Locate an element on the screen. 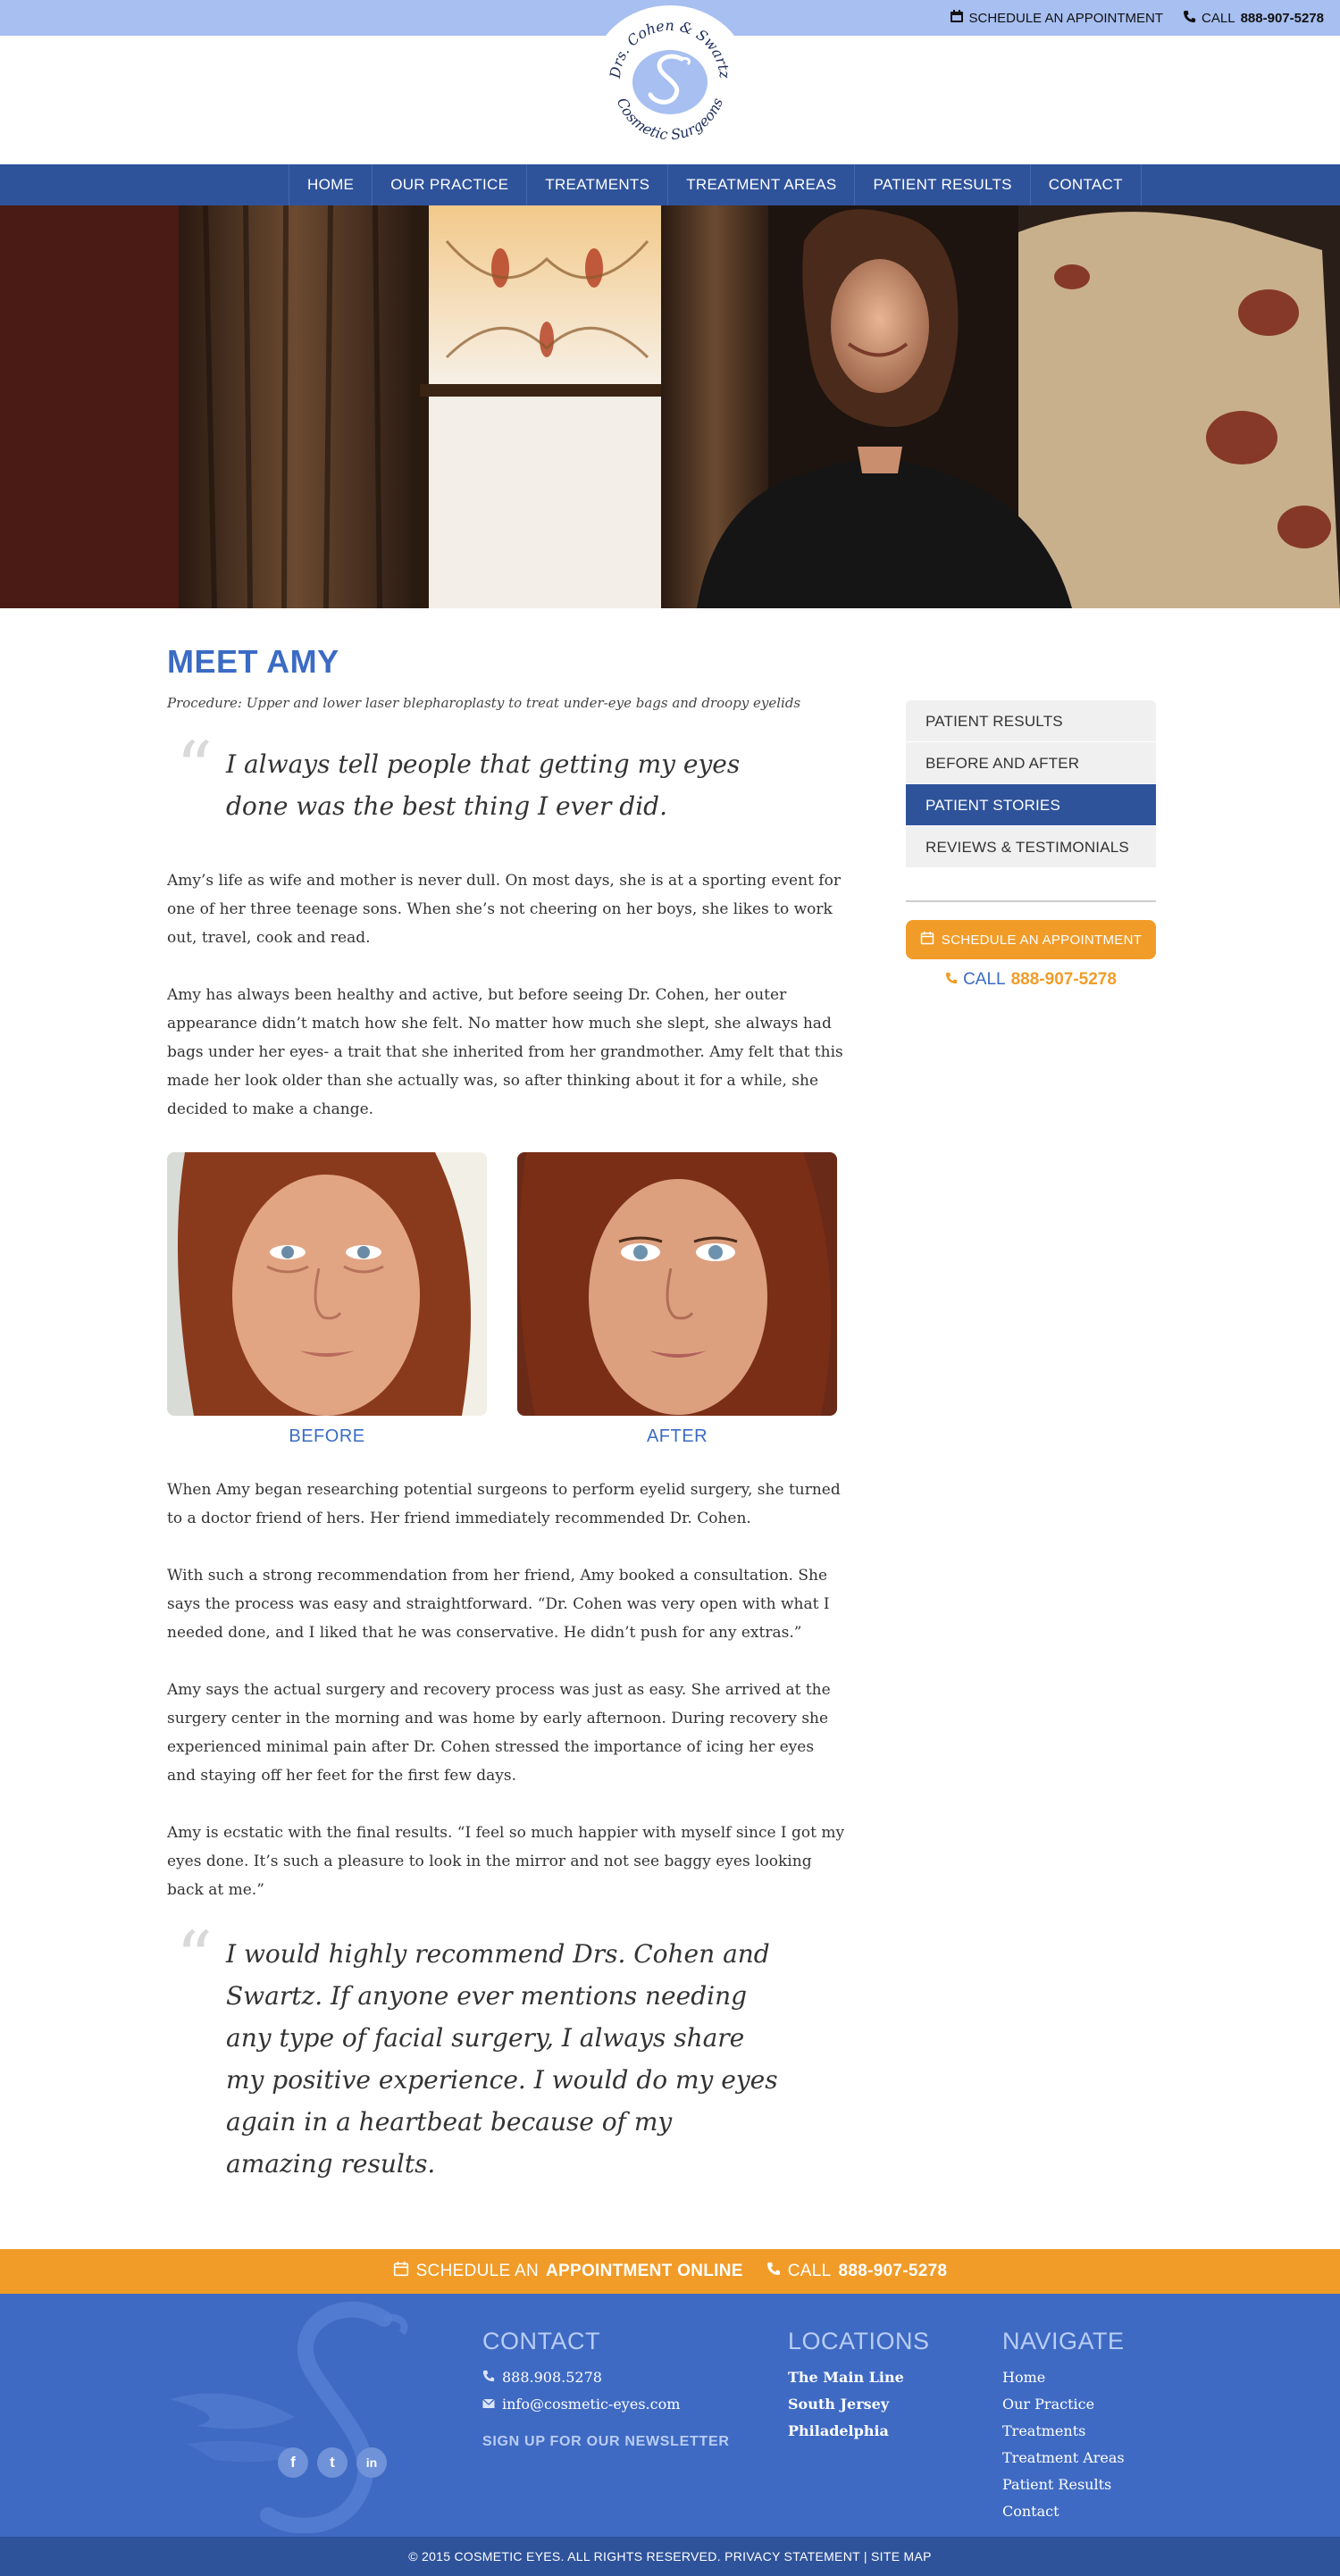 The width and height of the screenshot is (1340, 2576). cta-schedule-online: SCHEDULE AN APPOINTMENT ONLINE is located at coordinates (568, 2272).